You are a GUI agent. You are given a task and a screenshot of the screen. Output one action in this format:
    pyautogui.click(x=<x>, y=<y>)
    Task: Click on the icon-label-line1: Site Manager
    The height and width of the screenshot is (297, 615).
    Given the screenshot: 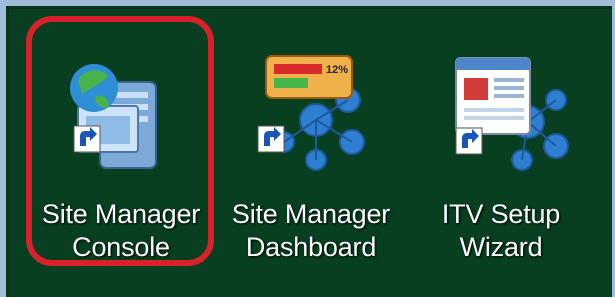 What is the action you would take?
    pyautogui.click(x=311, y=214)
    